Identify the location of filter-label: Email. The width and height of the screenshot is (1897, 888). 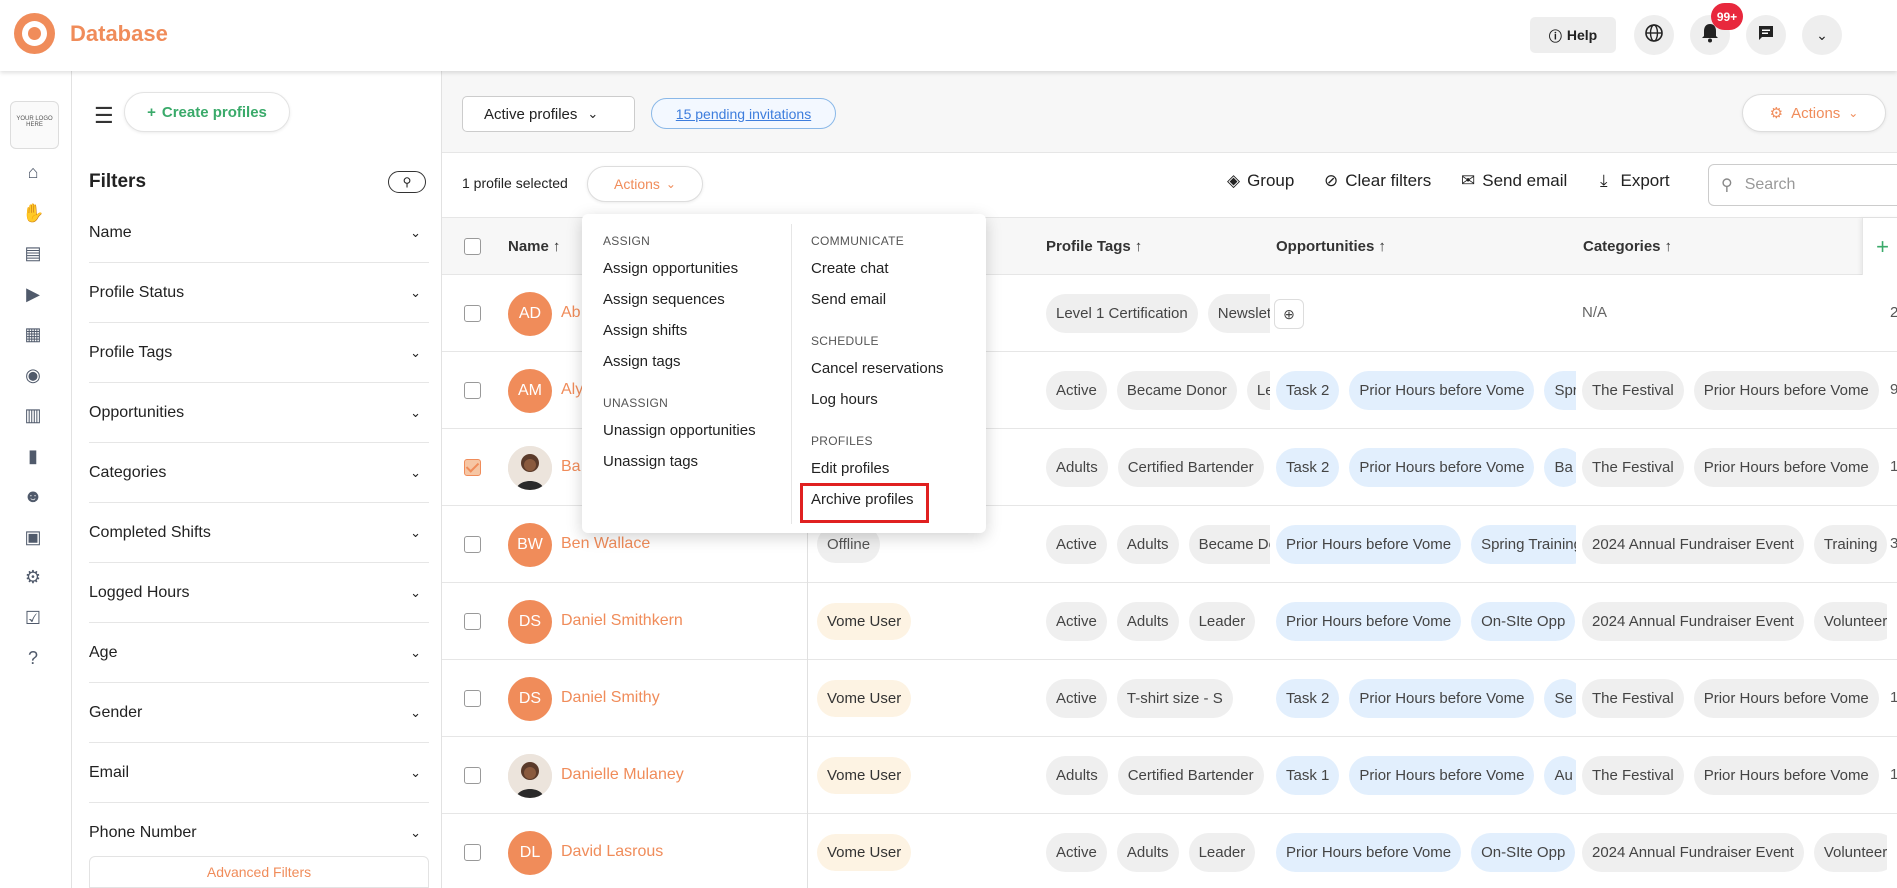
(109, 772).